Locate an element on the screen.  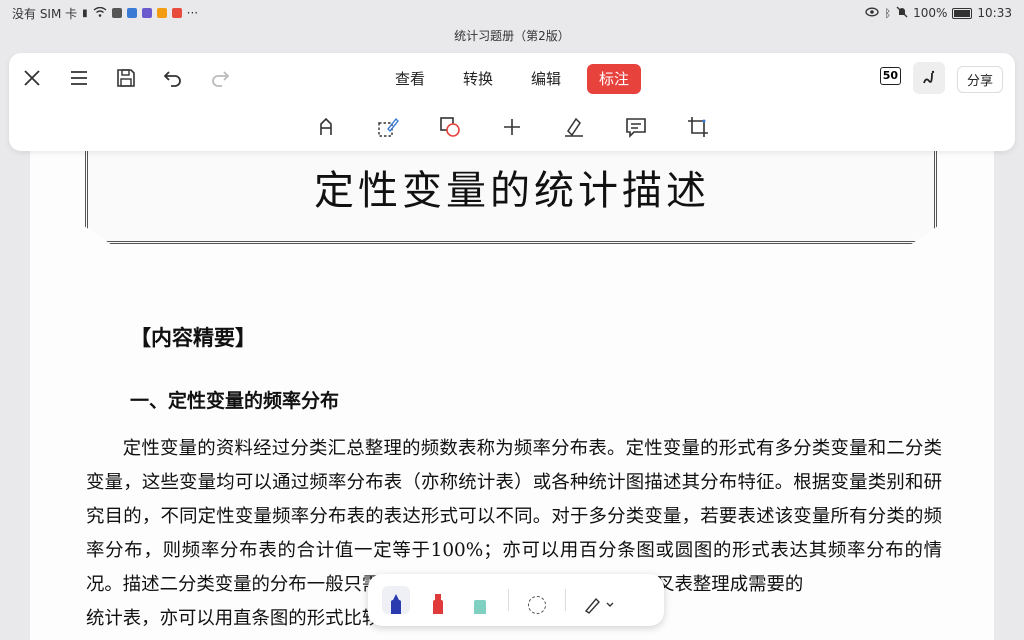
status-left: 没有 SIM 卡 ▮ ··· is located at coordinates (105, 13).